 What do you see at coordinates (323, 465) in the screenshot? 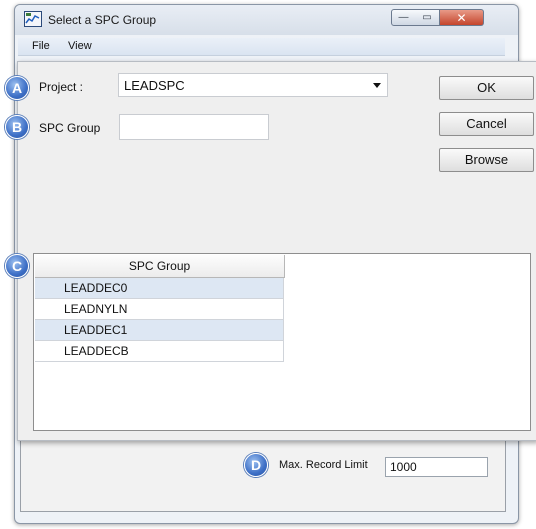
I see `max-record-limit-label: Max. Record Limit` at bounding box center [323, 465].